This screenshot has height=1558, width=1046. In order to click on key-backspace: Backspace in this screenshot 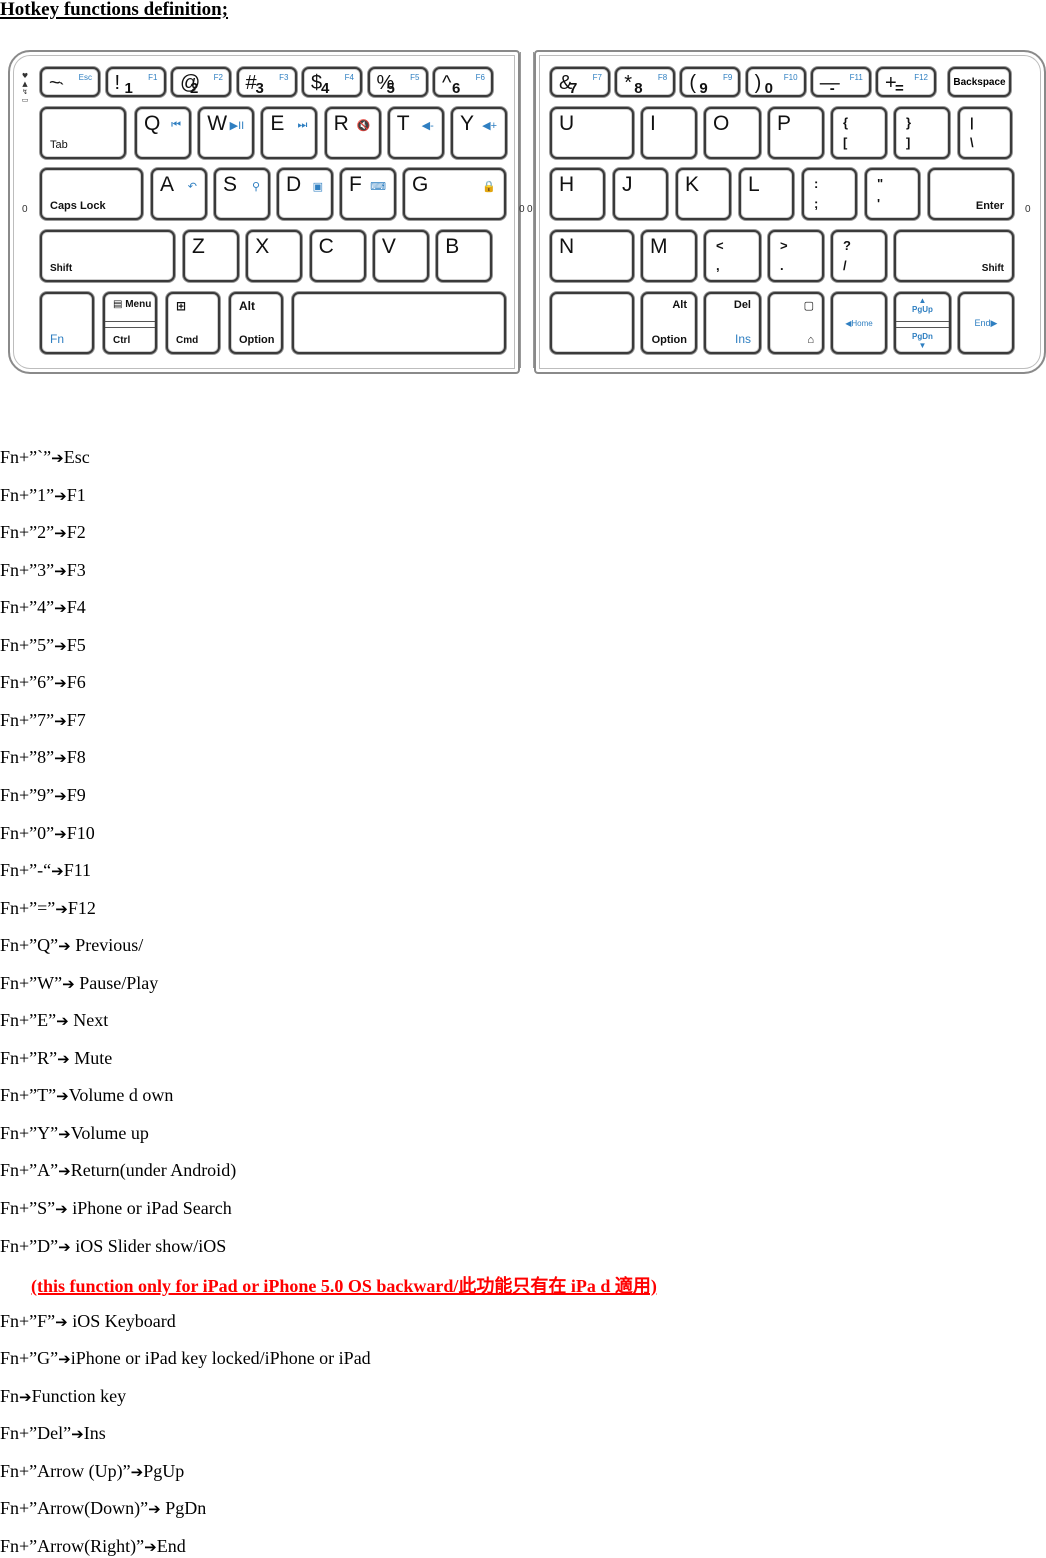, I will do `click(979, 82)`.